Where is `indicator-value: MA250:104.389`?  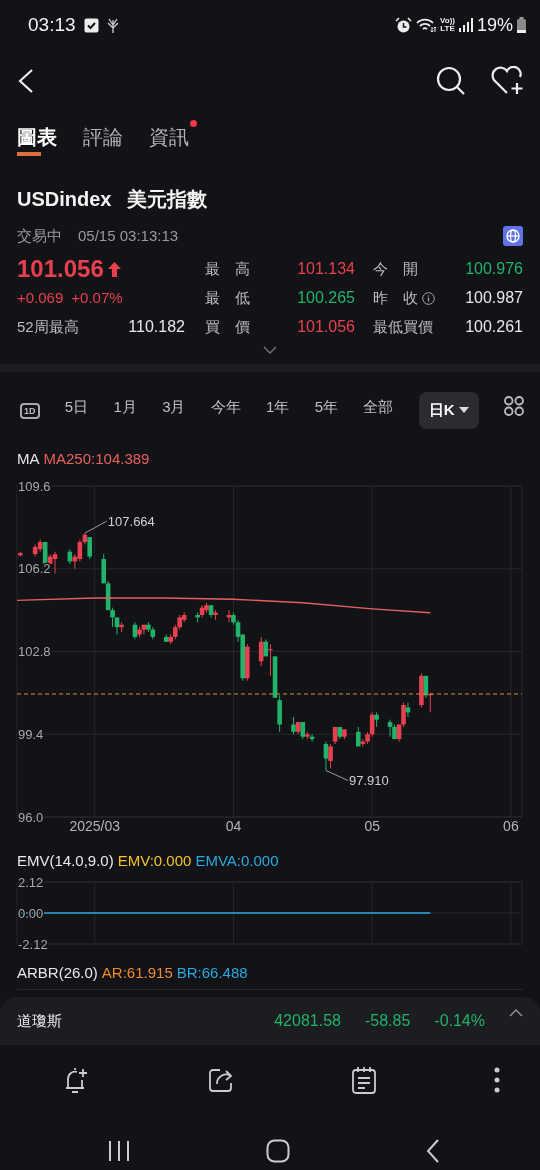 indicator-value: MA250:104.389 is located at coordinates (96, 459).